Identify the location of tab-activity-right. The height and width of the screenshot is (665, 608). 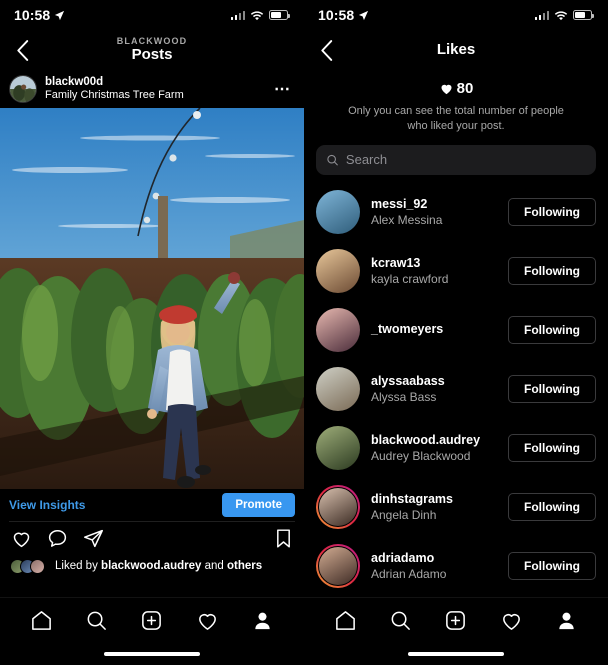
(511, 621).